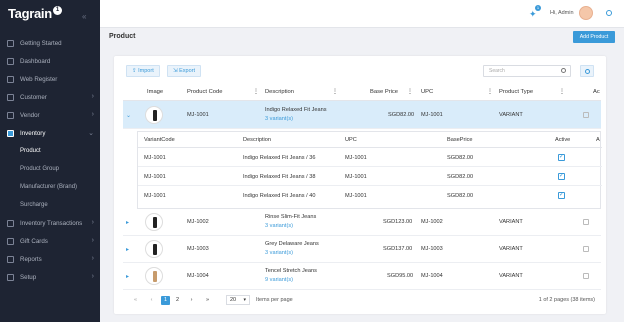 The width and height of the screenshot is (624, 322). Describe the element at coordinates (238, 300) in the screenshot. I see `page-size-select: 20 ▾` at that location.